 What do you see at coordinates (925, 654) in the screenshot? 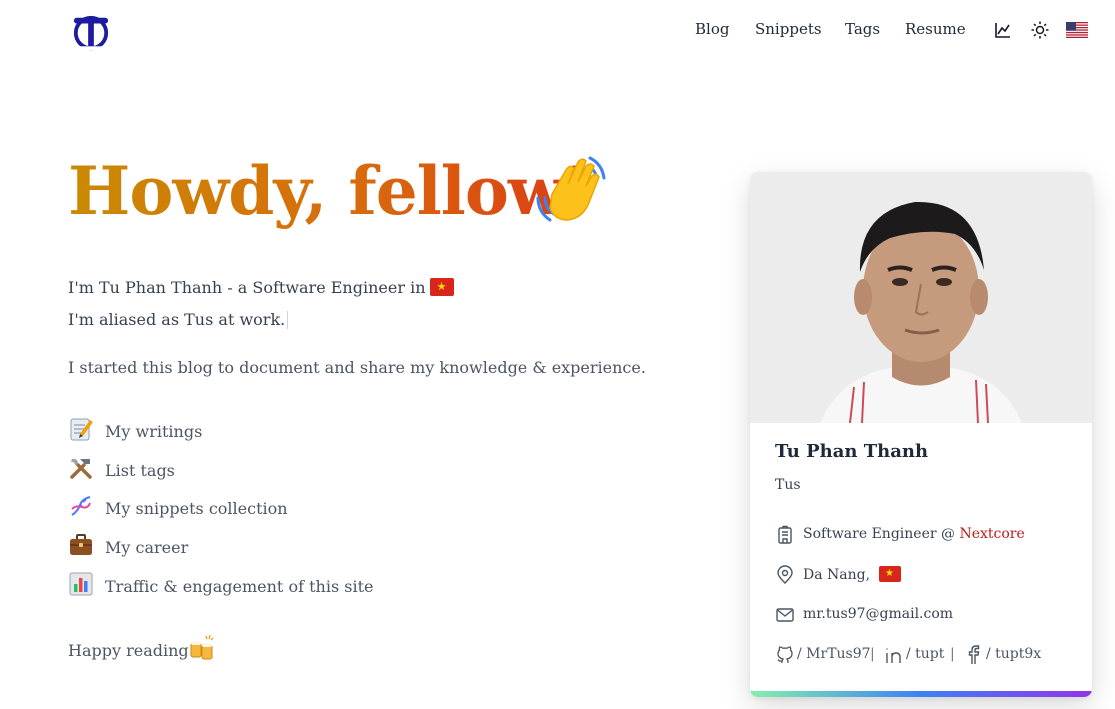
I see `linkedin-handle: / tupt` at bounding box center [925, 654].